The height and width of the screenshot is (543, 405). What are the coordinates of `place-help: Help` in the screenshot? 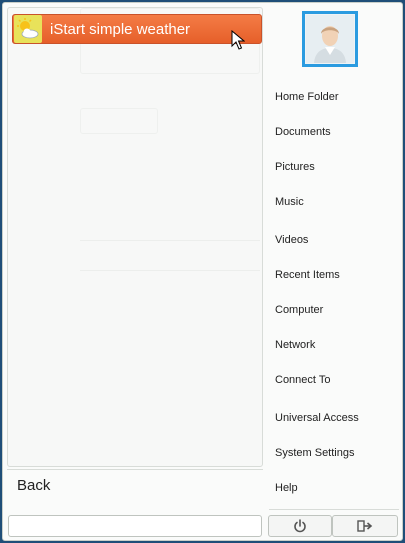 It's located at (286, 488).